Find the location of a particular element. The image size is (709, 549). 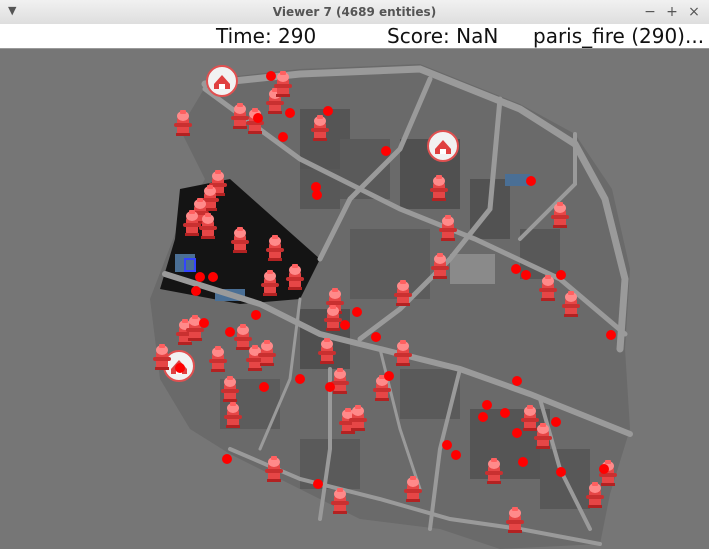

score-readout: Score: NaN is located at coordinates (443, 36).